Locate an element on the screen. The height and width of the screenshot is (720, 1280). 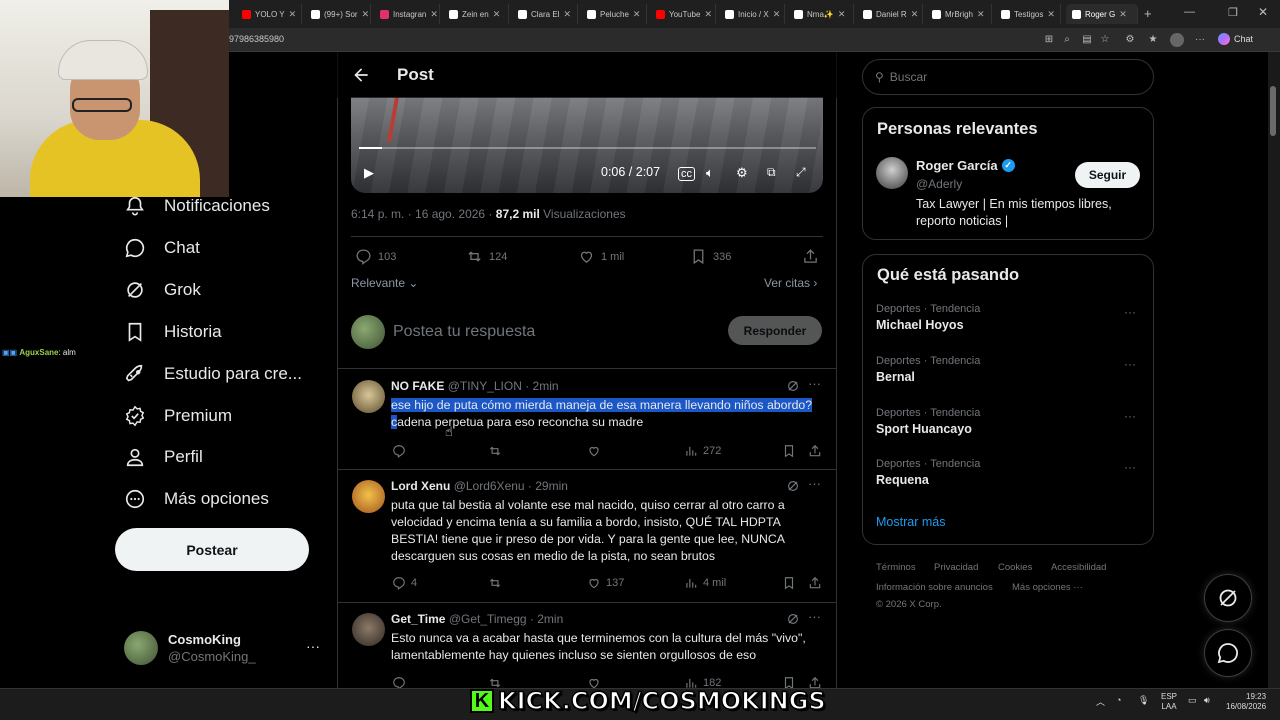
bookmark-stat: 336 is located at coordinates (710, 256).